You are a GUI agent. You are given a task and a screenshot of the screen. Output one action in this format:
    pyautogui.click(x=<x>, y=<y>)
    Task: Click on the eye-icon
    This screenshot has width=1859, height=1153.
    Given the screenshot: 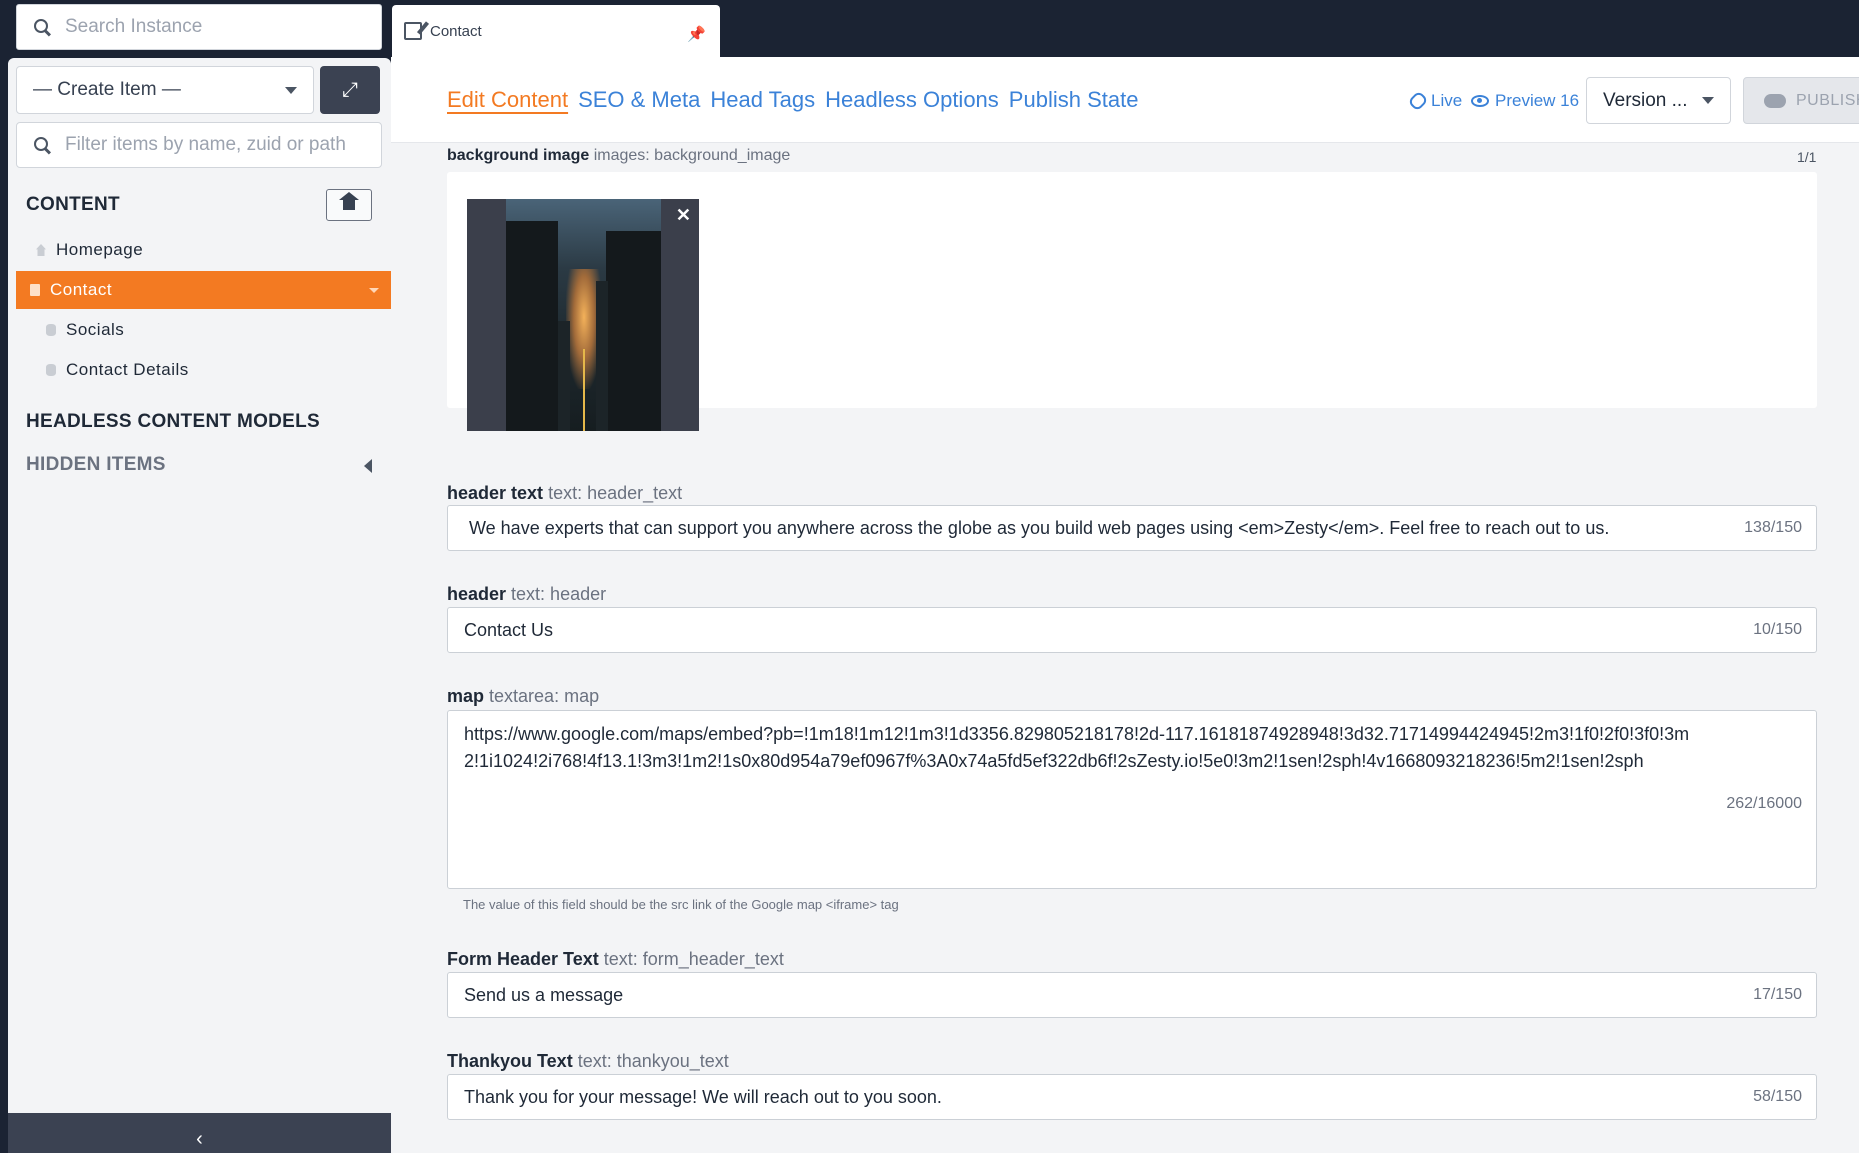 What is the action you would take?
    pyautogui.click(x=1480, y=101)
    